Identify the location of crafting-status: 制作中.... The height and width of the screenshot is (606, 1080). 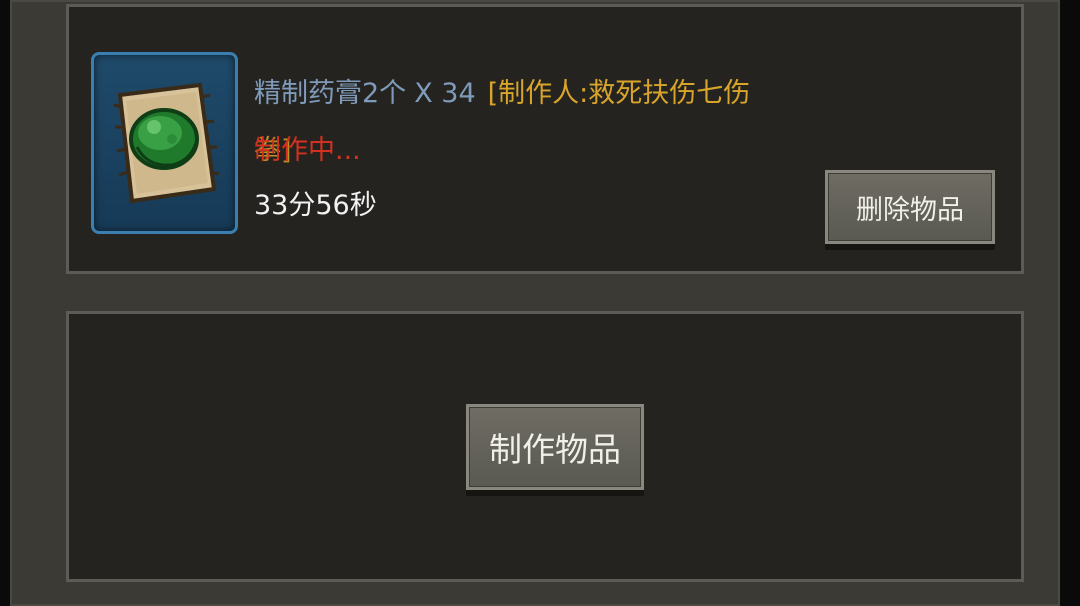
(307, 150).